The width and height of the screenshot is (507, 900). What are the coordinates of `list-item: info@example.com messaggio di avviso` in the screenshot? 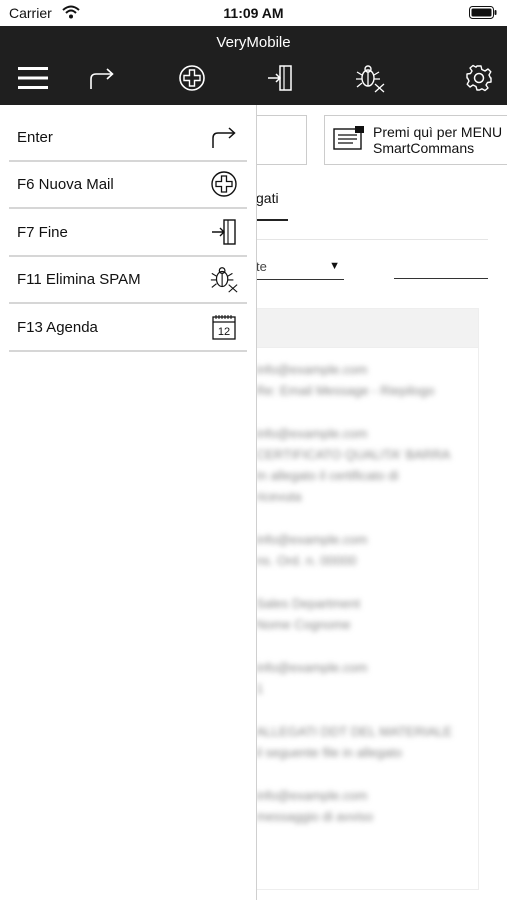 It's located at (367, 806).